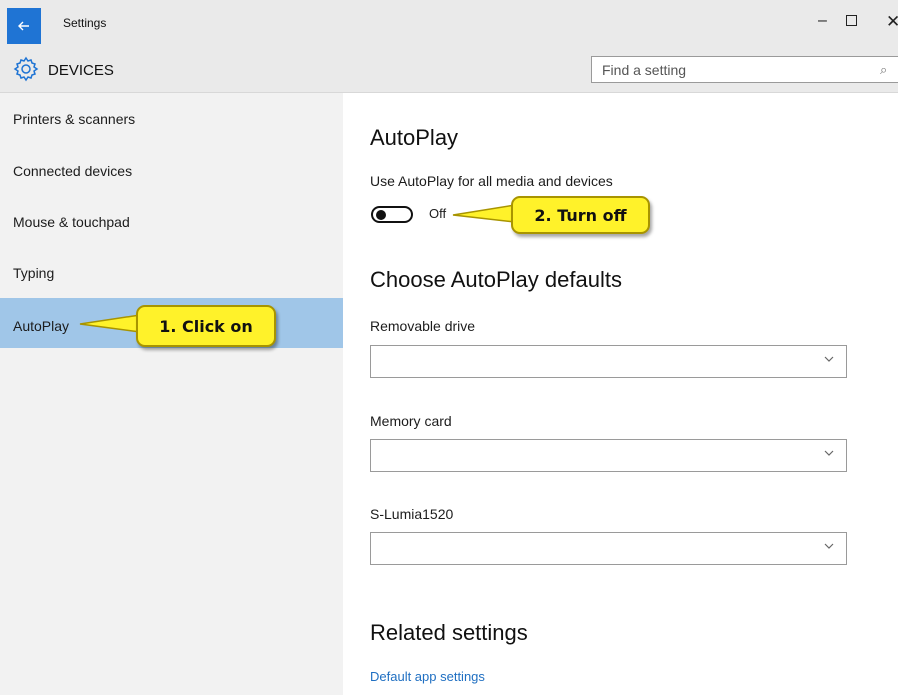 The image size is (898, 695). I want to click on autoplay-heading: AutoPlay, so click(414, 137).